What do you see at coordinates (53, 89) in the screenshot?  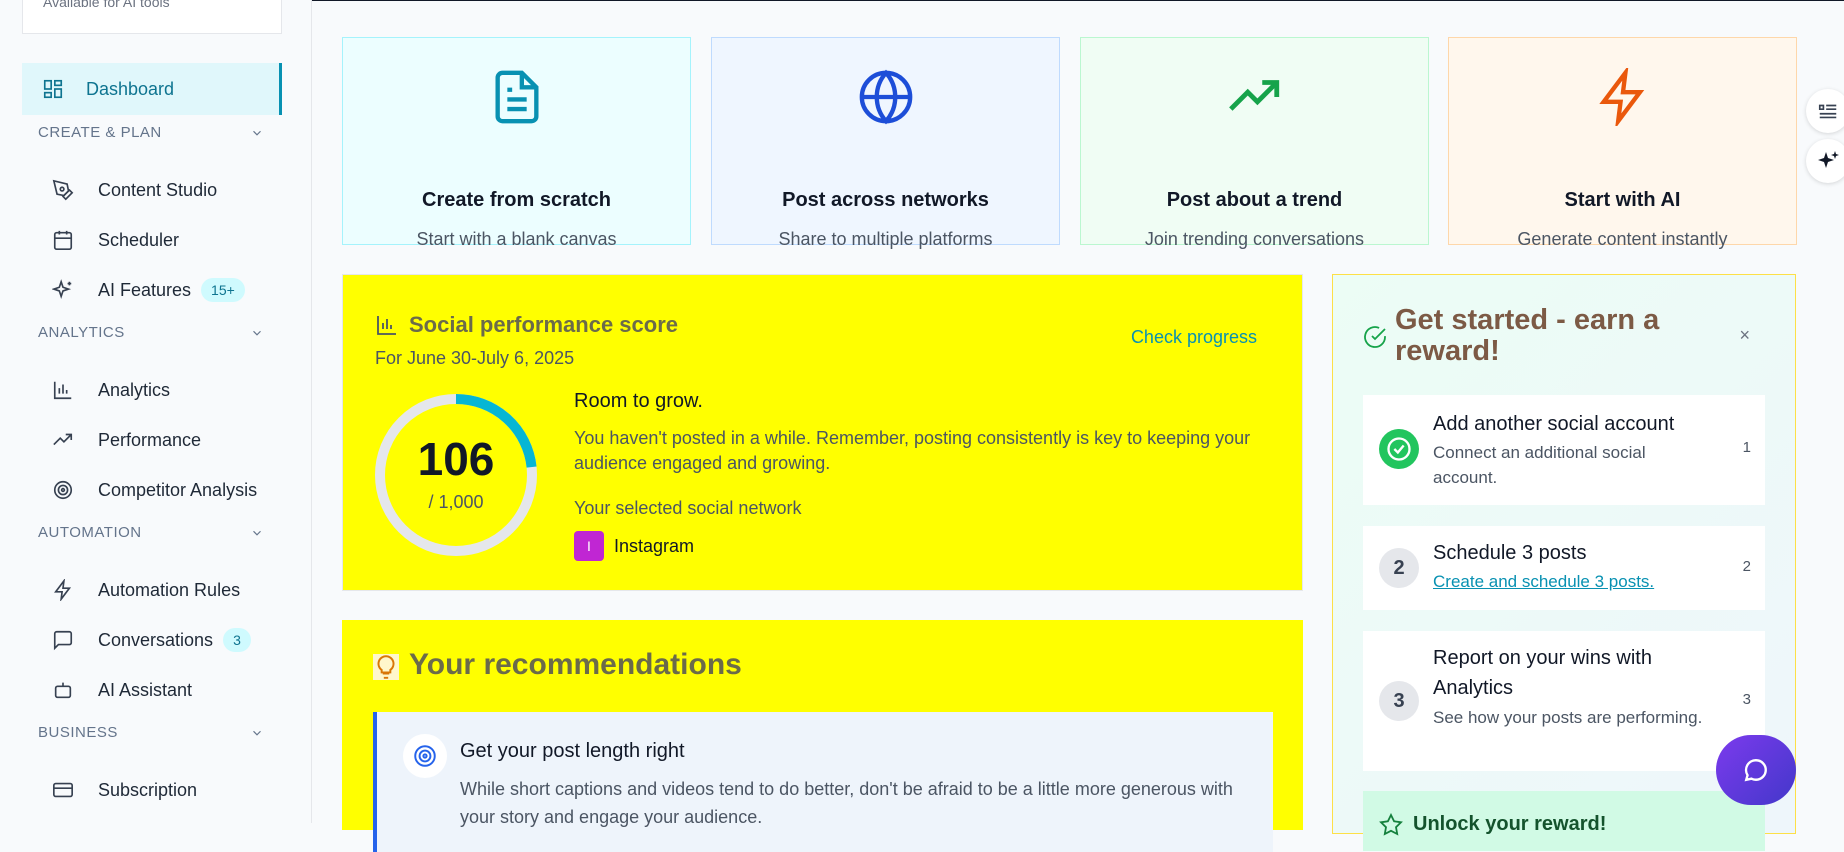 I see `dashboard-grid-icon` at bounding box center [53, 89].